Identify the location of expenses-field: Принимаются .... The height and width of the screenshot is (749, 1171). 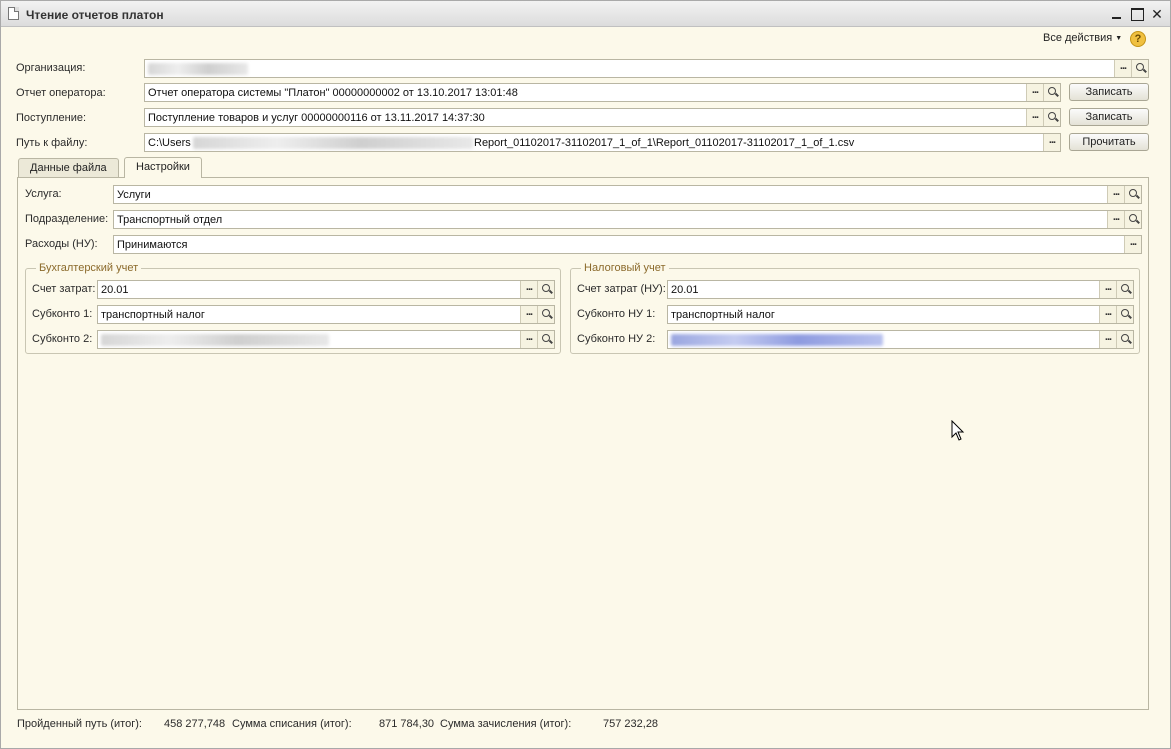
(627, 244).